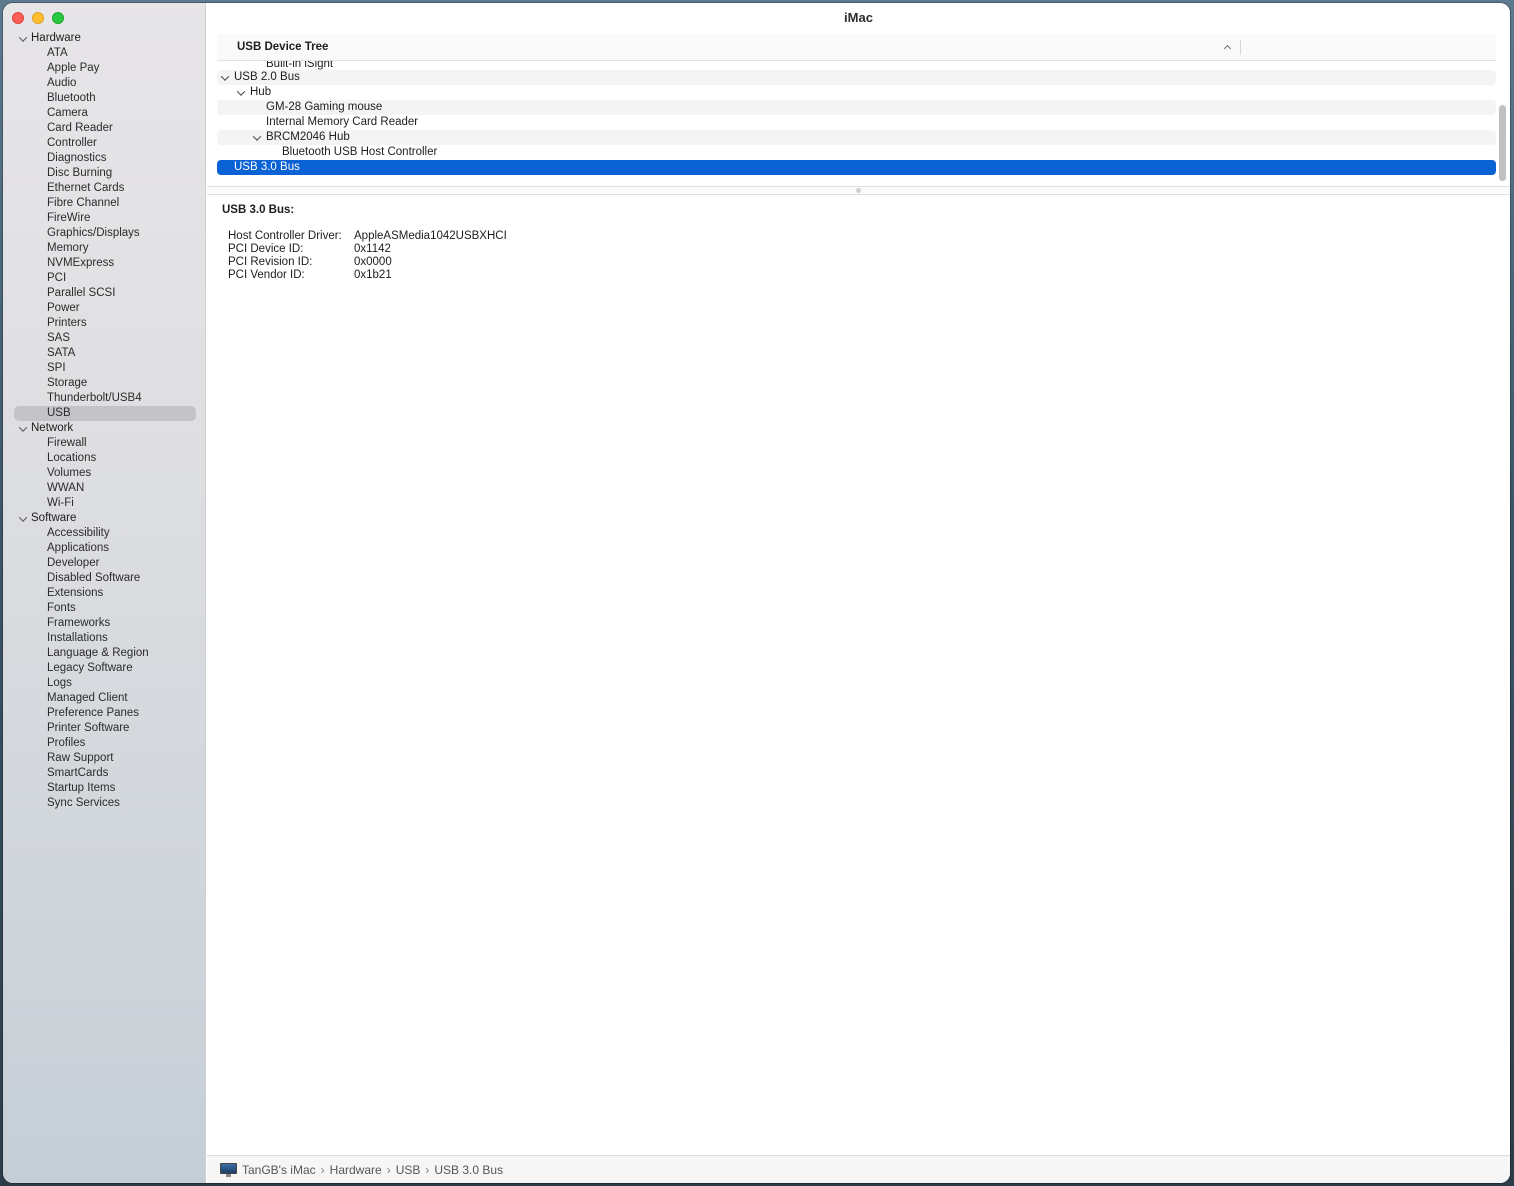  Describe the element at coordinates (105, 143) in the screenshot. I see `sidebar-item-controller: Controller` at that location.